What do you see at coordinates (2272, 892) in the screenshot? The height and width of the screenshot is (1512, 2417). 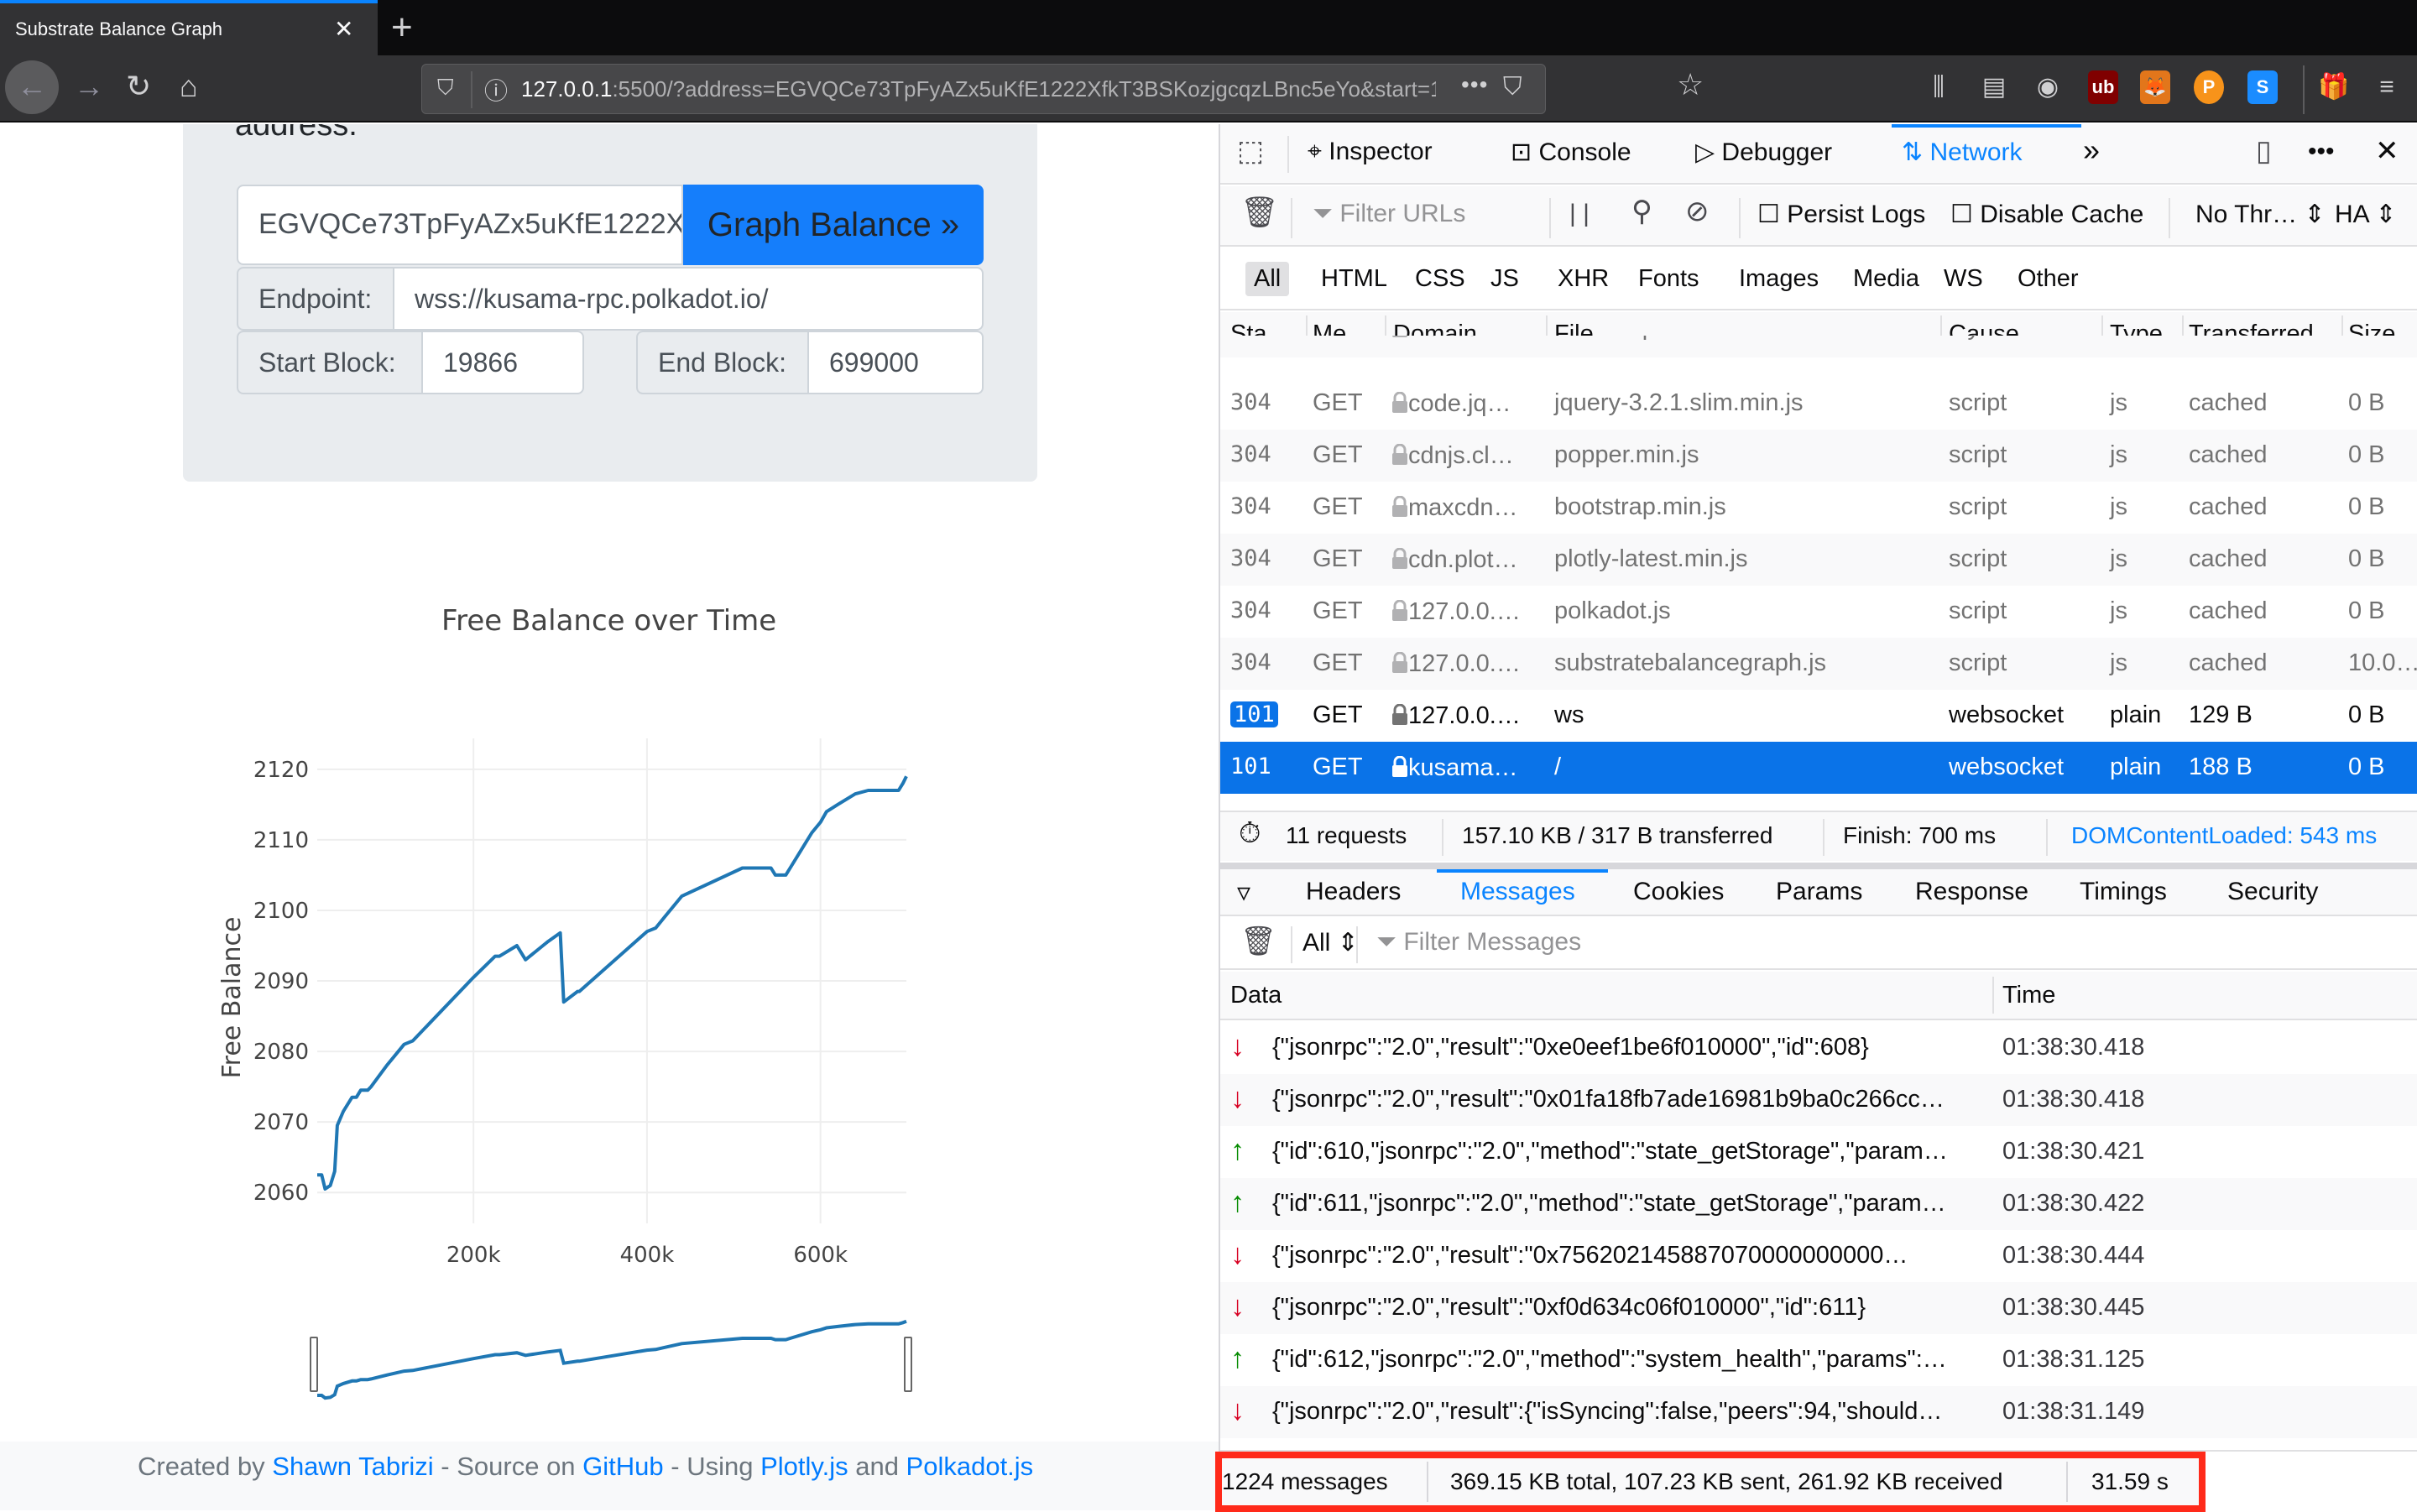 I see `tab-security: Security` at bounding box center [2272, 892].